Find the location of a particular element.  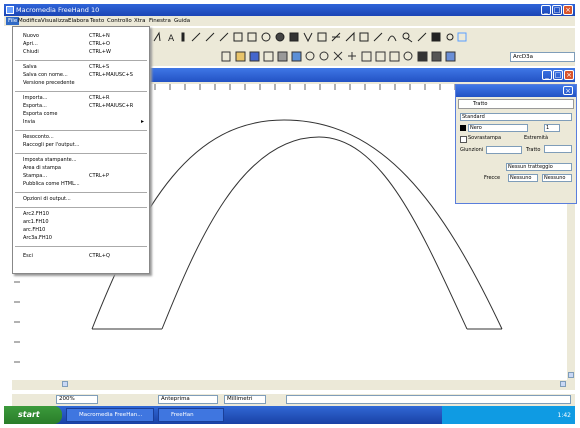

horizontal-scrollbar is located at coordinates (294, 384).